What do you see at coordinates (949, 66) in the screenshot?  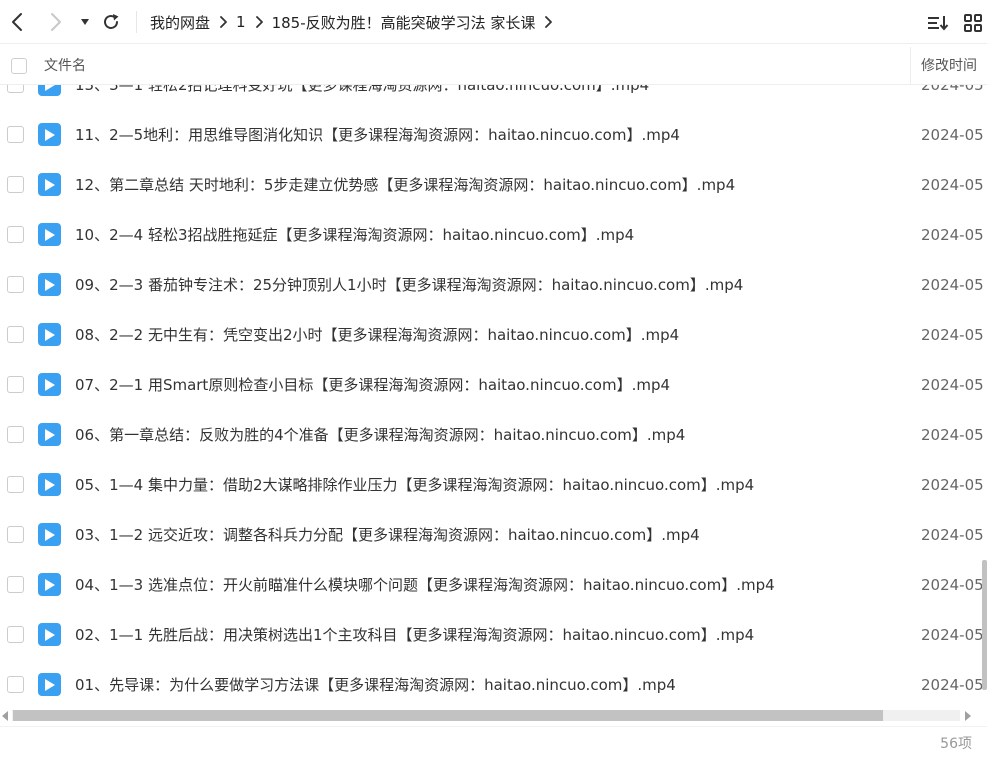 I see `column-header-modified-time: 修改时间` at bounding box center [949, 66].